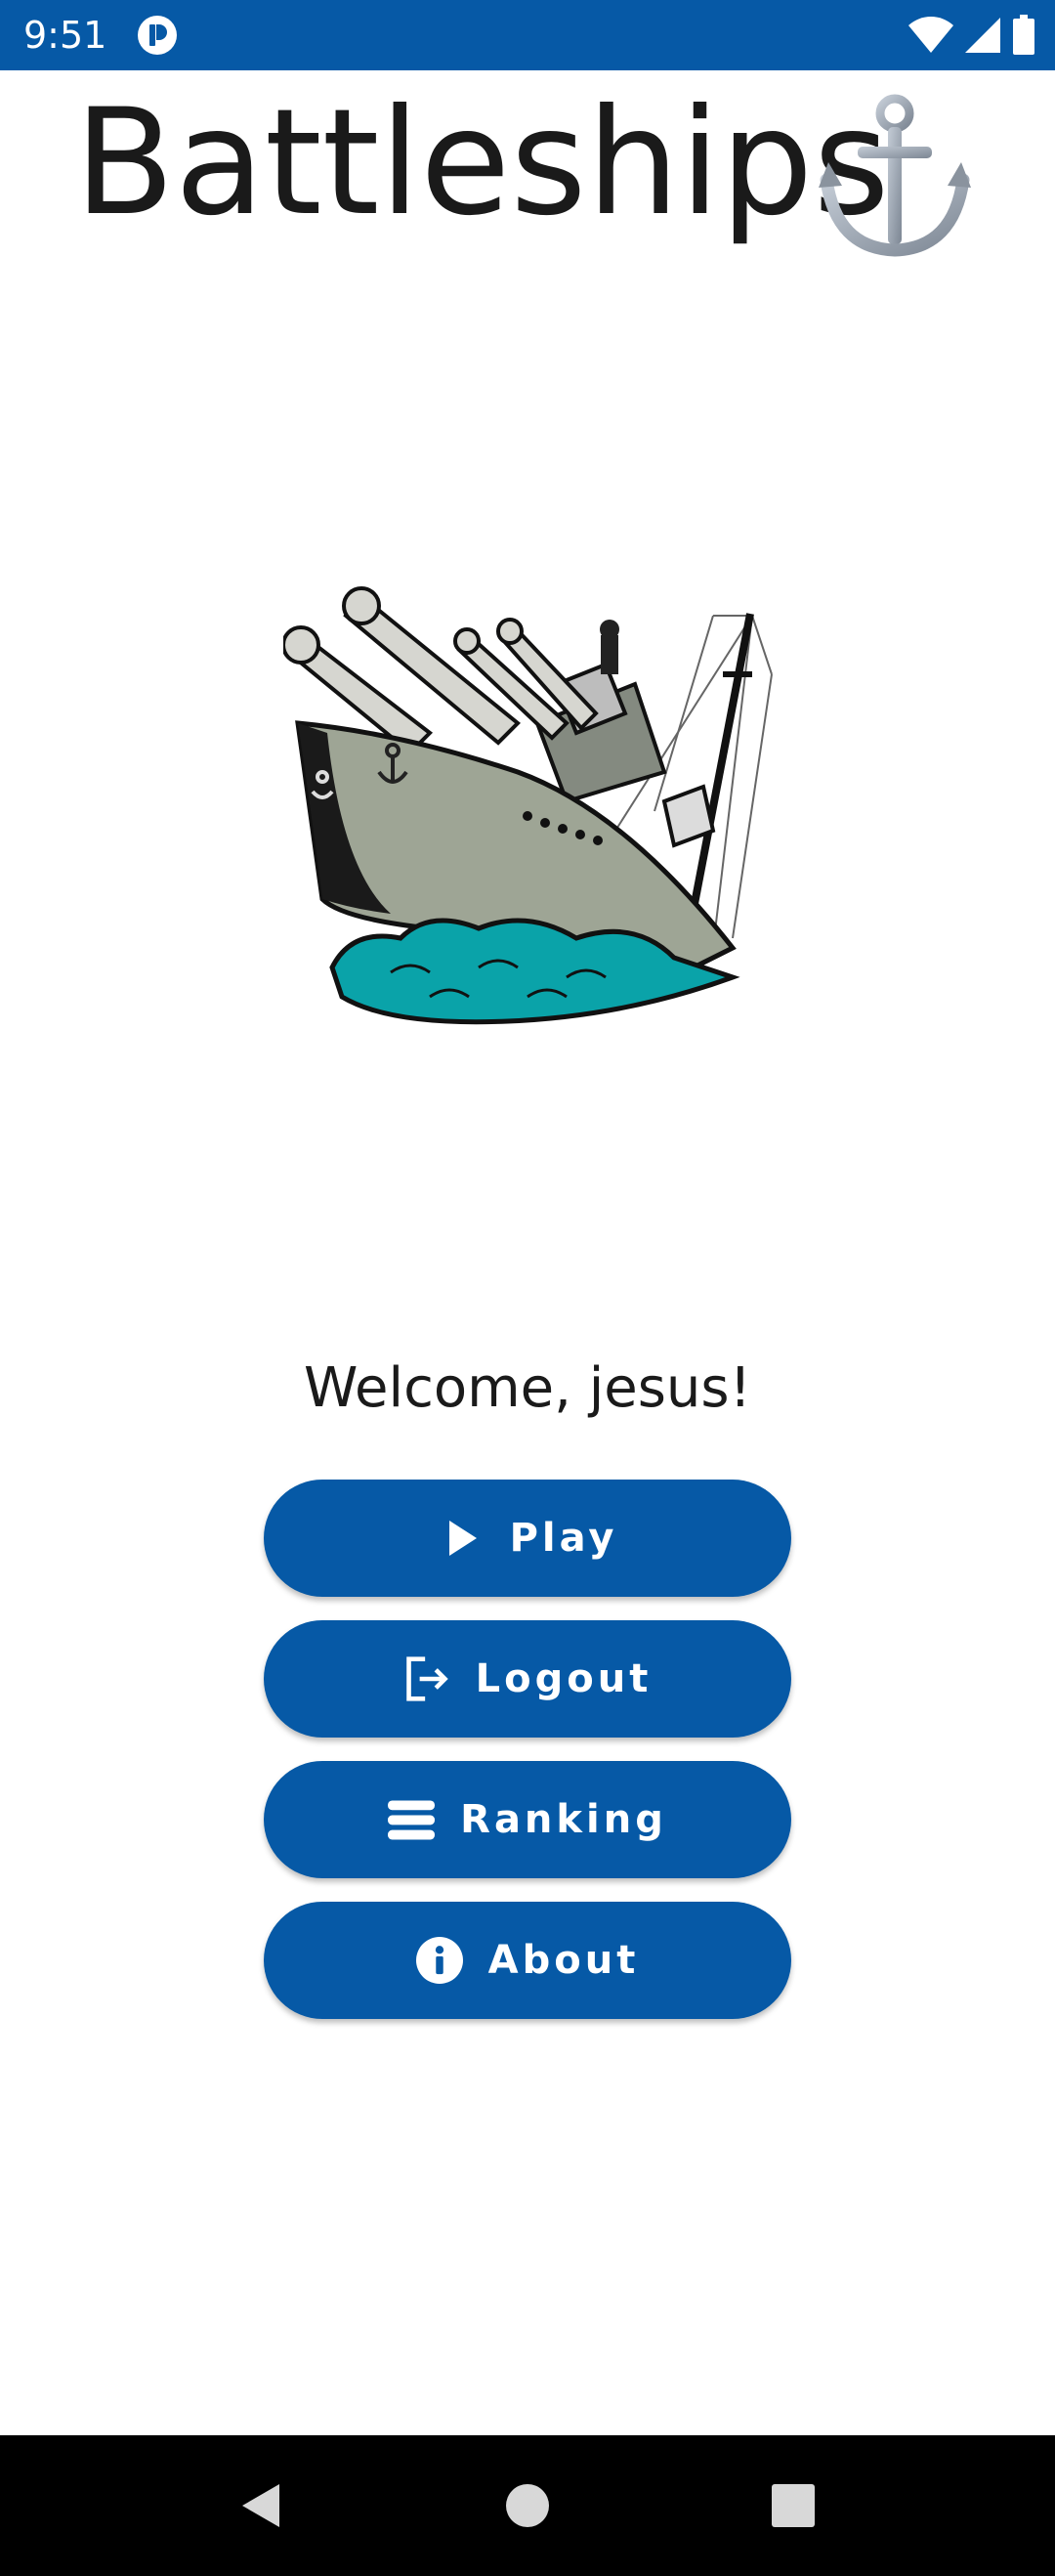 The height and width of the screenshot is (2576, 1055). What do you see at coordinates (482, 163) in the screenshot?
I see `app-title: Battleships` at bounding box center [482, 163].